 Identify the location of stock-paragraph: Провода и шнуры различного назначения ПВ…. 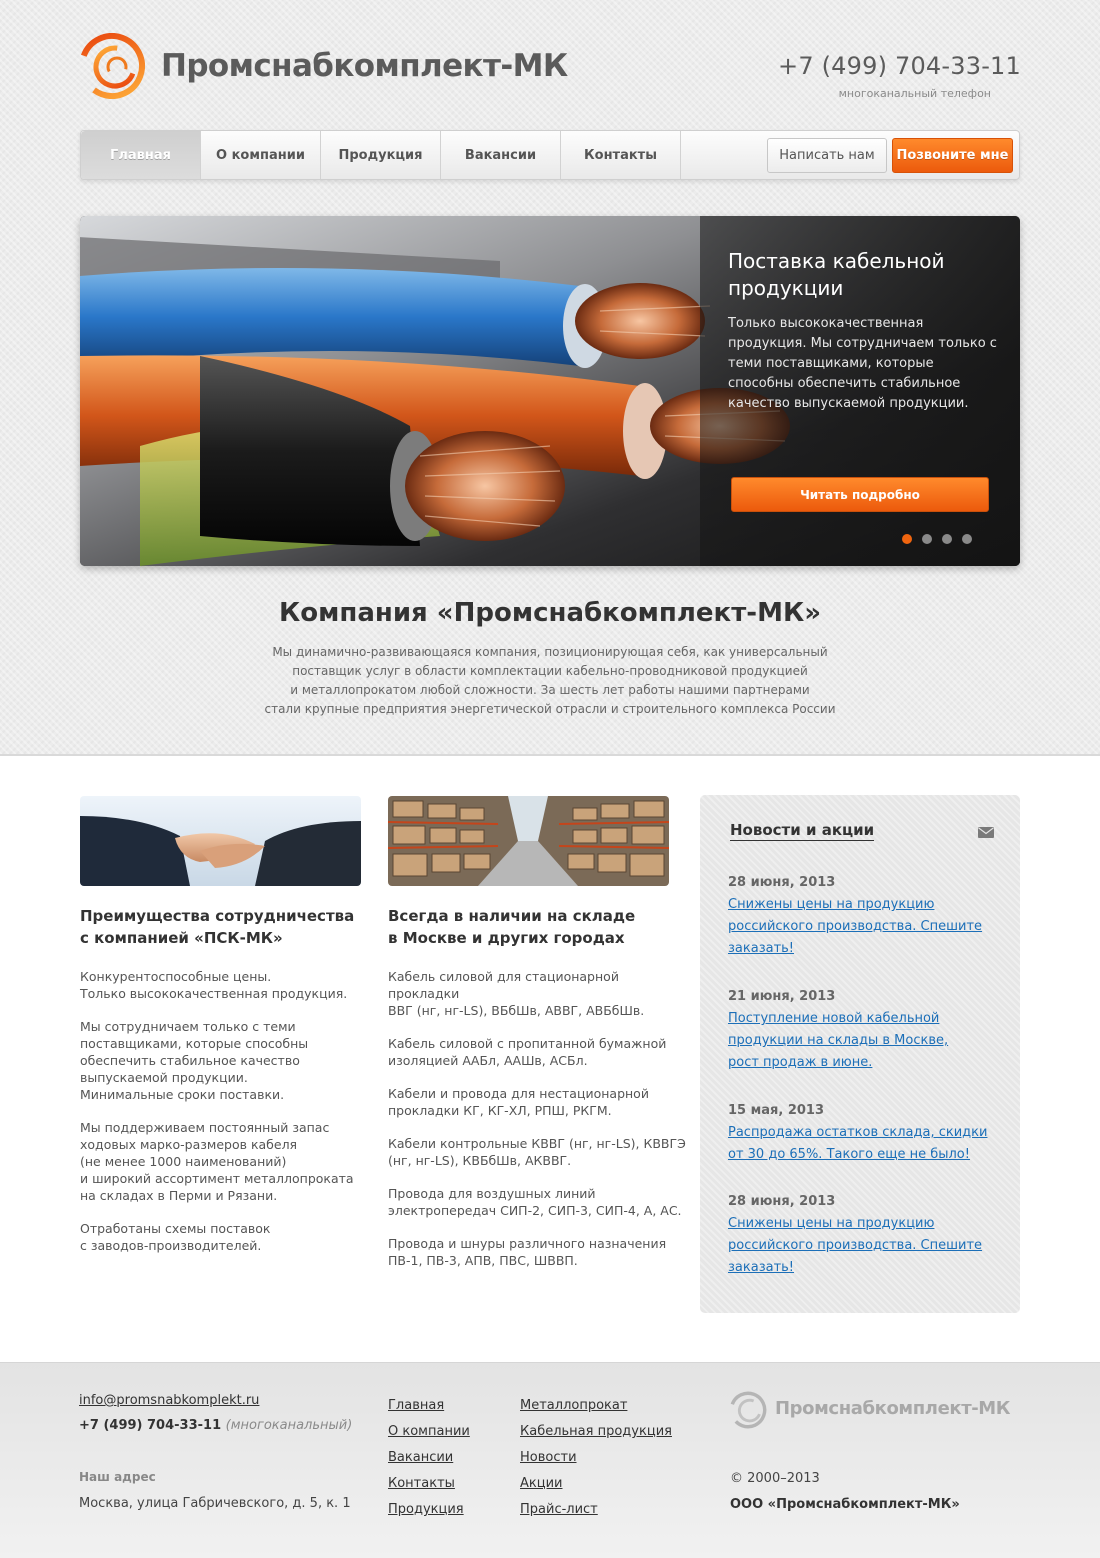
(527, 1252).